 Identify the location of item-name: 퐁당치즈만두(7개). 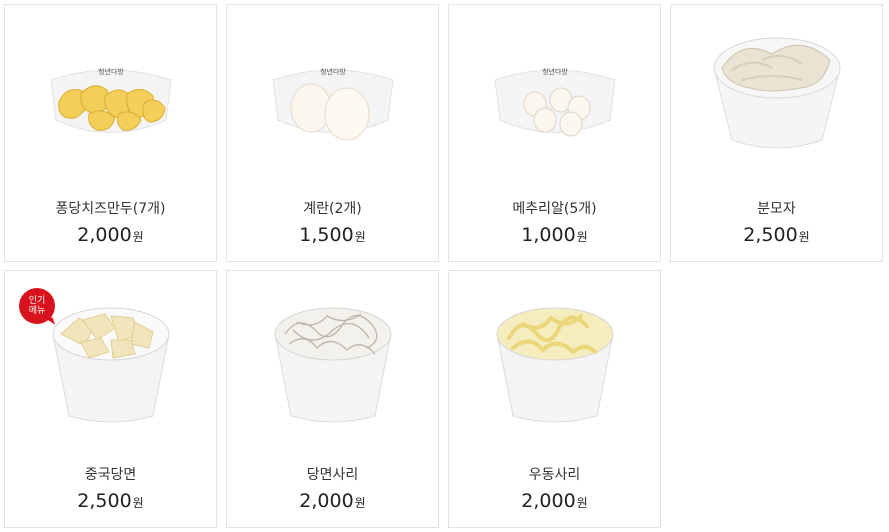
(110, 209).